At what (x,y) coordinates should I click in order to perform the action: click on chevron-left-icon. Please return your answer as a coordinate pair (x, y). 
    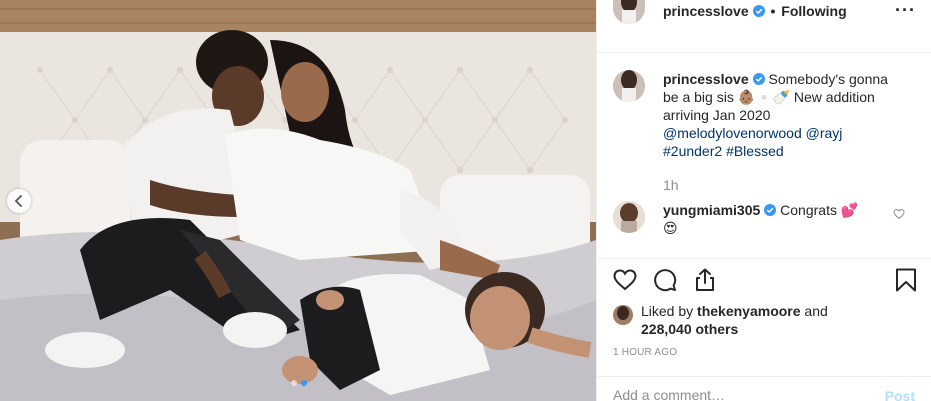
    Looking at the image, I should click on (18, 201).